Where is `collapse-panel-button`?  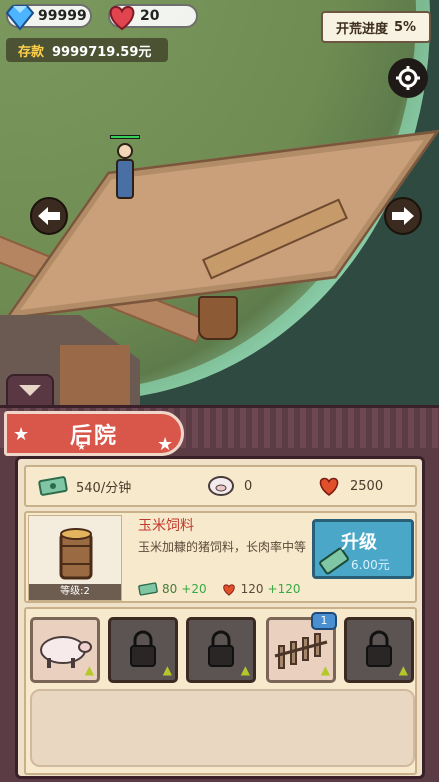
collapse-panel-button is located at coordinates (30, 390).